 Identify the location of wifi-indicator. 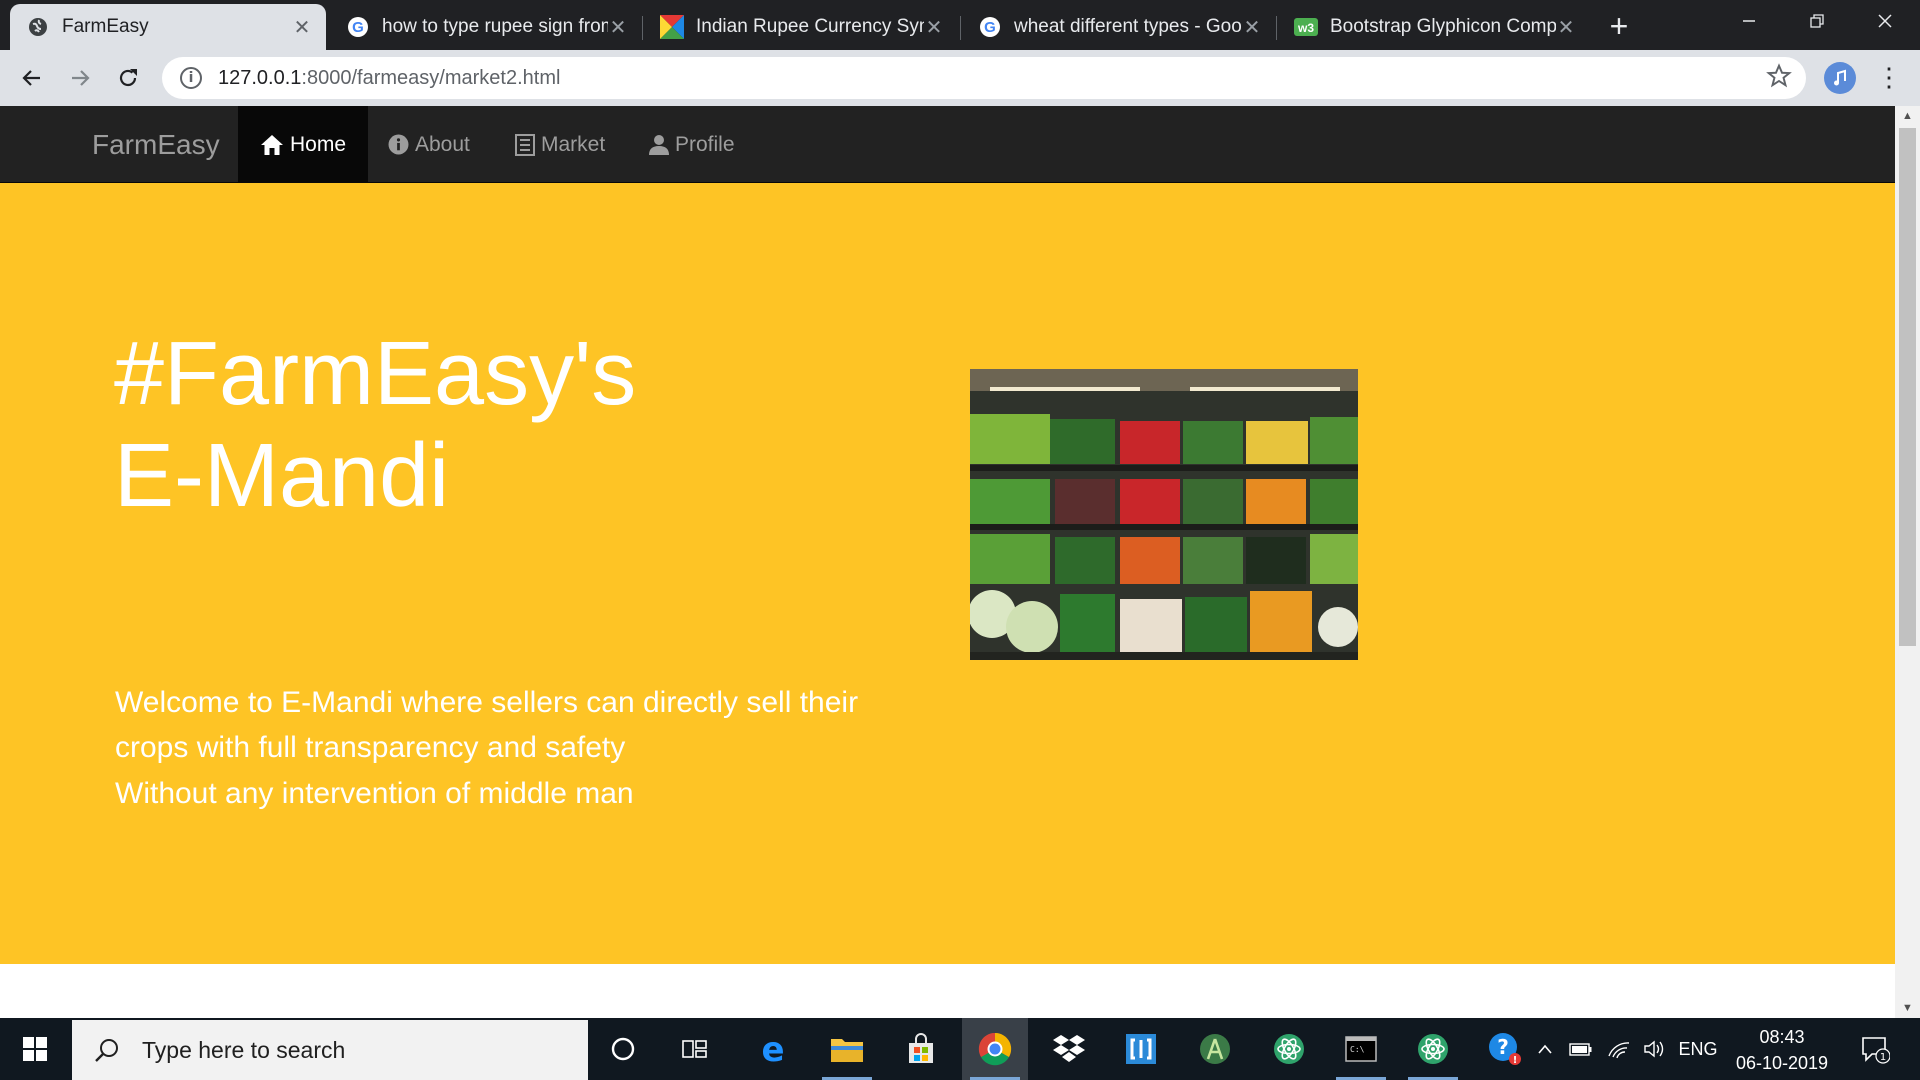
(1619, 1049).